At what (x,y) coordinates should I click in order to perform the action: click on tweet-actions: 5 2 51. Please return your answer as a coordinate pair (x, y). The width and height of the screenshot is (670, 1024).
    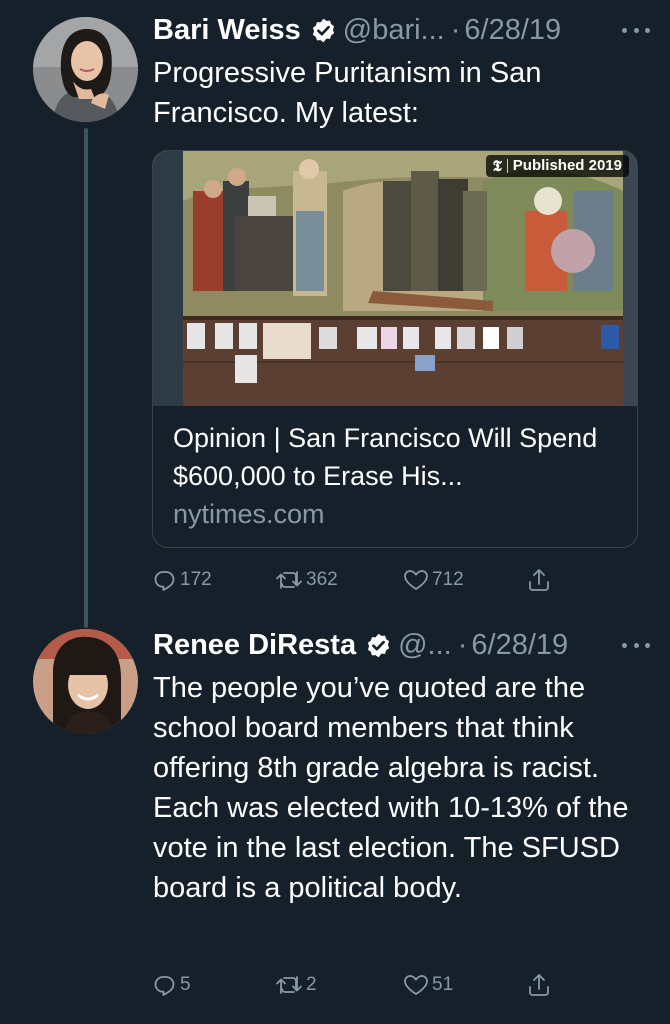
    Looking at the image, I should click on (363, 985).